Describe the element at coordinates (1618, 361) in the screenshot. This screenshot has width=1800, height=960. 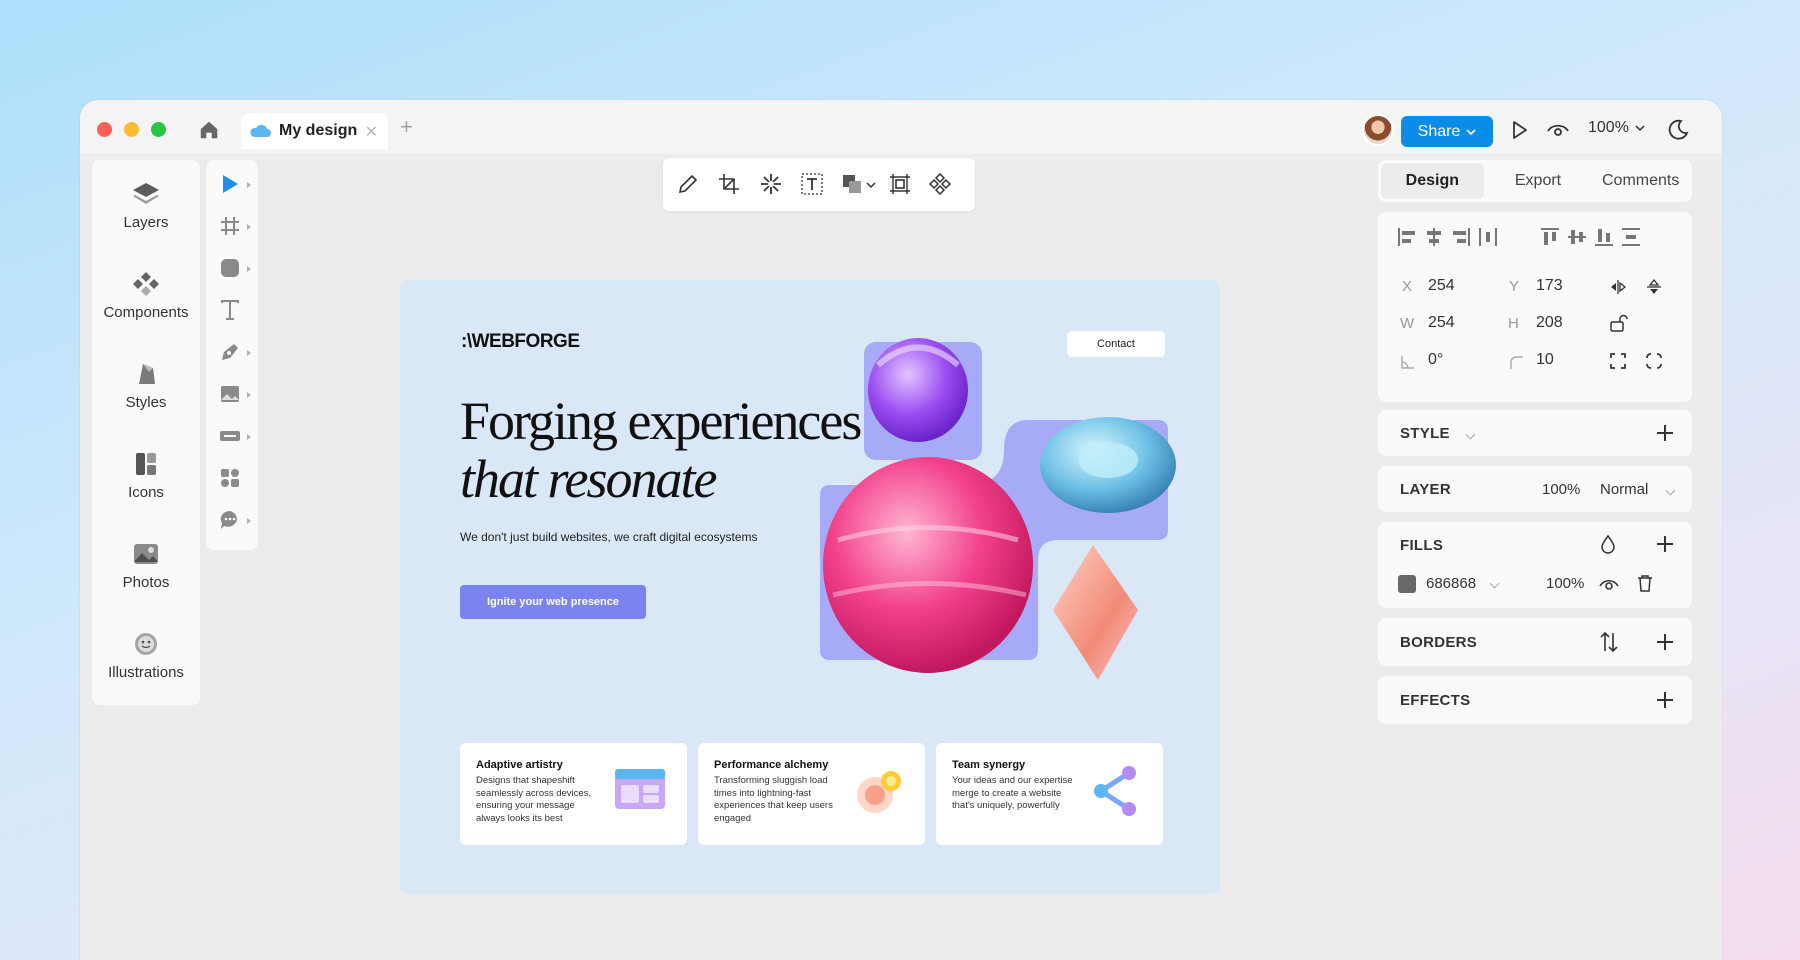
I see `fit-icon` at that location.